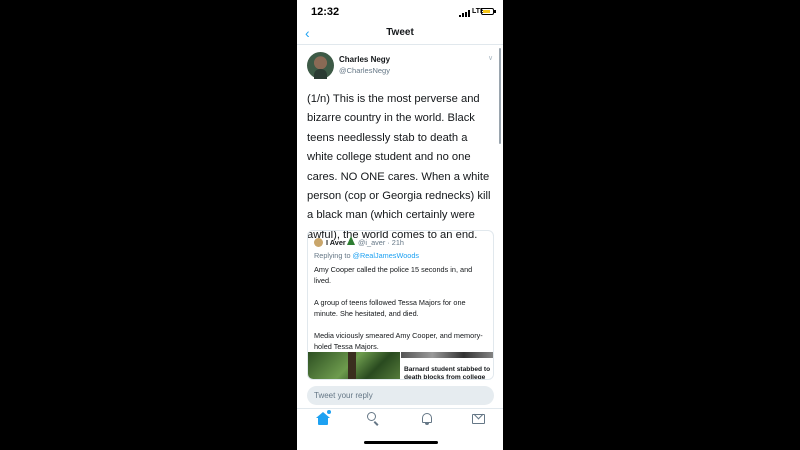 This screenshot has width=800, height=450. I want to click on page-title: Tweet, so click(400, 32).